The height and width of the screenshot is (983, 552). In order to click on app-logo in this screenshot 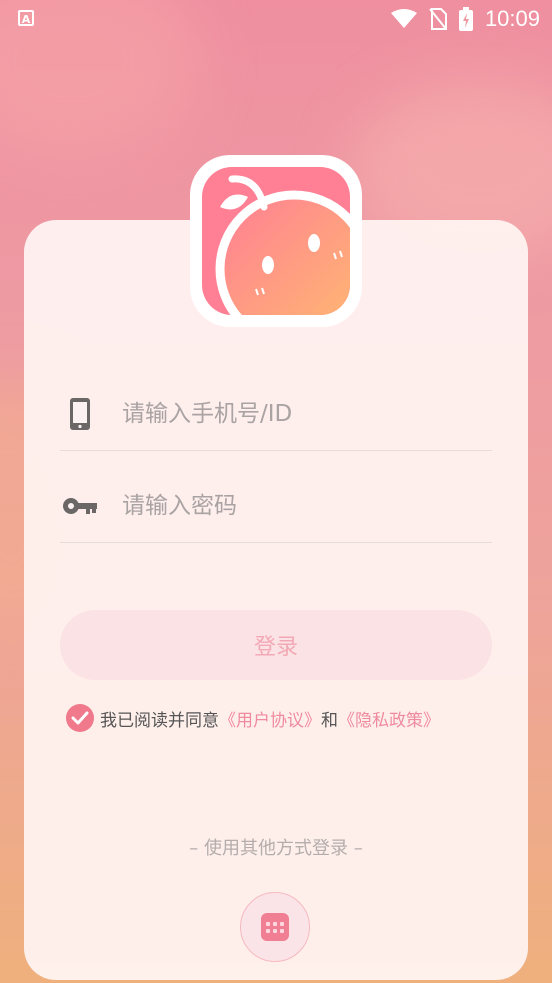, I will do `click(276, 241)`.